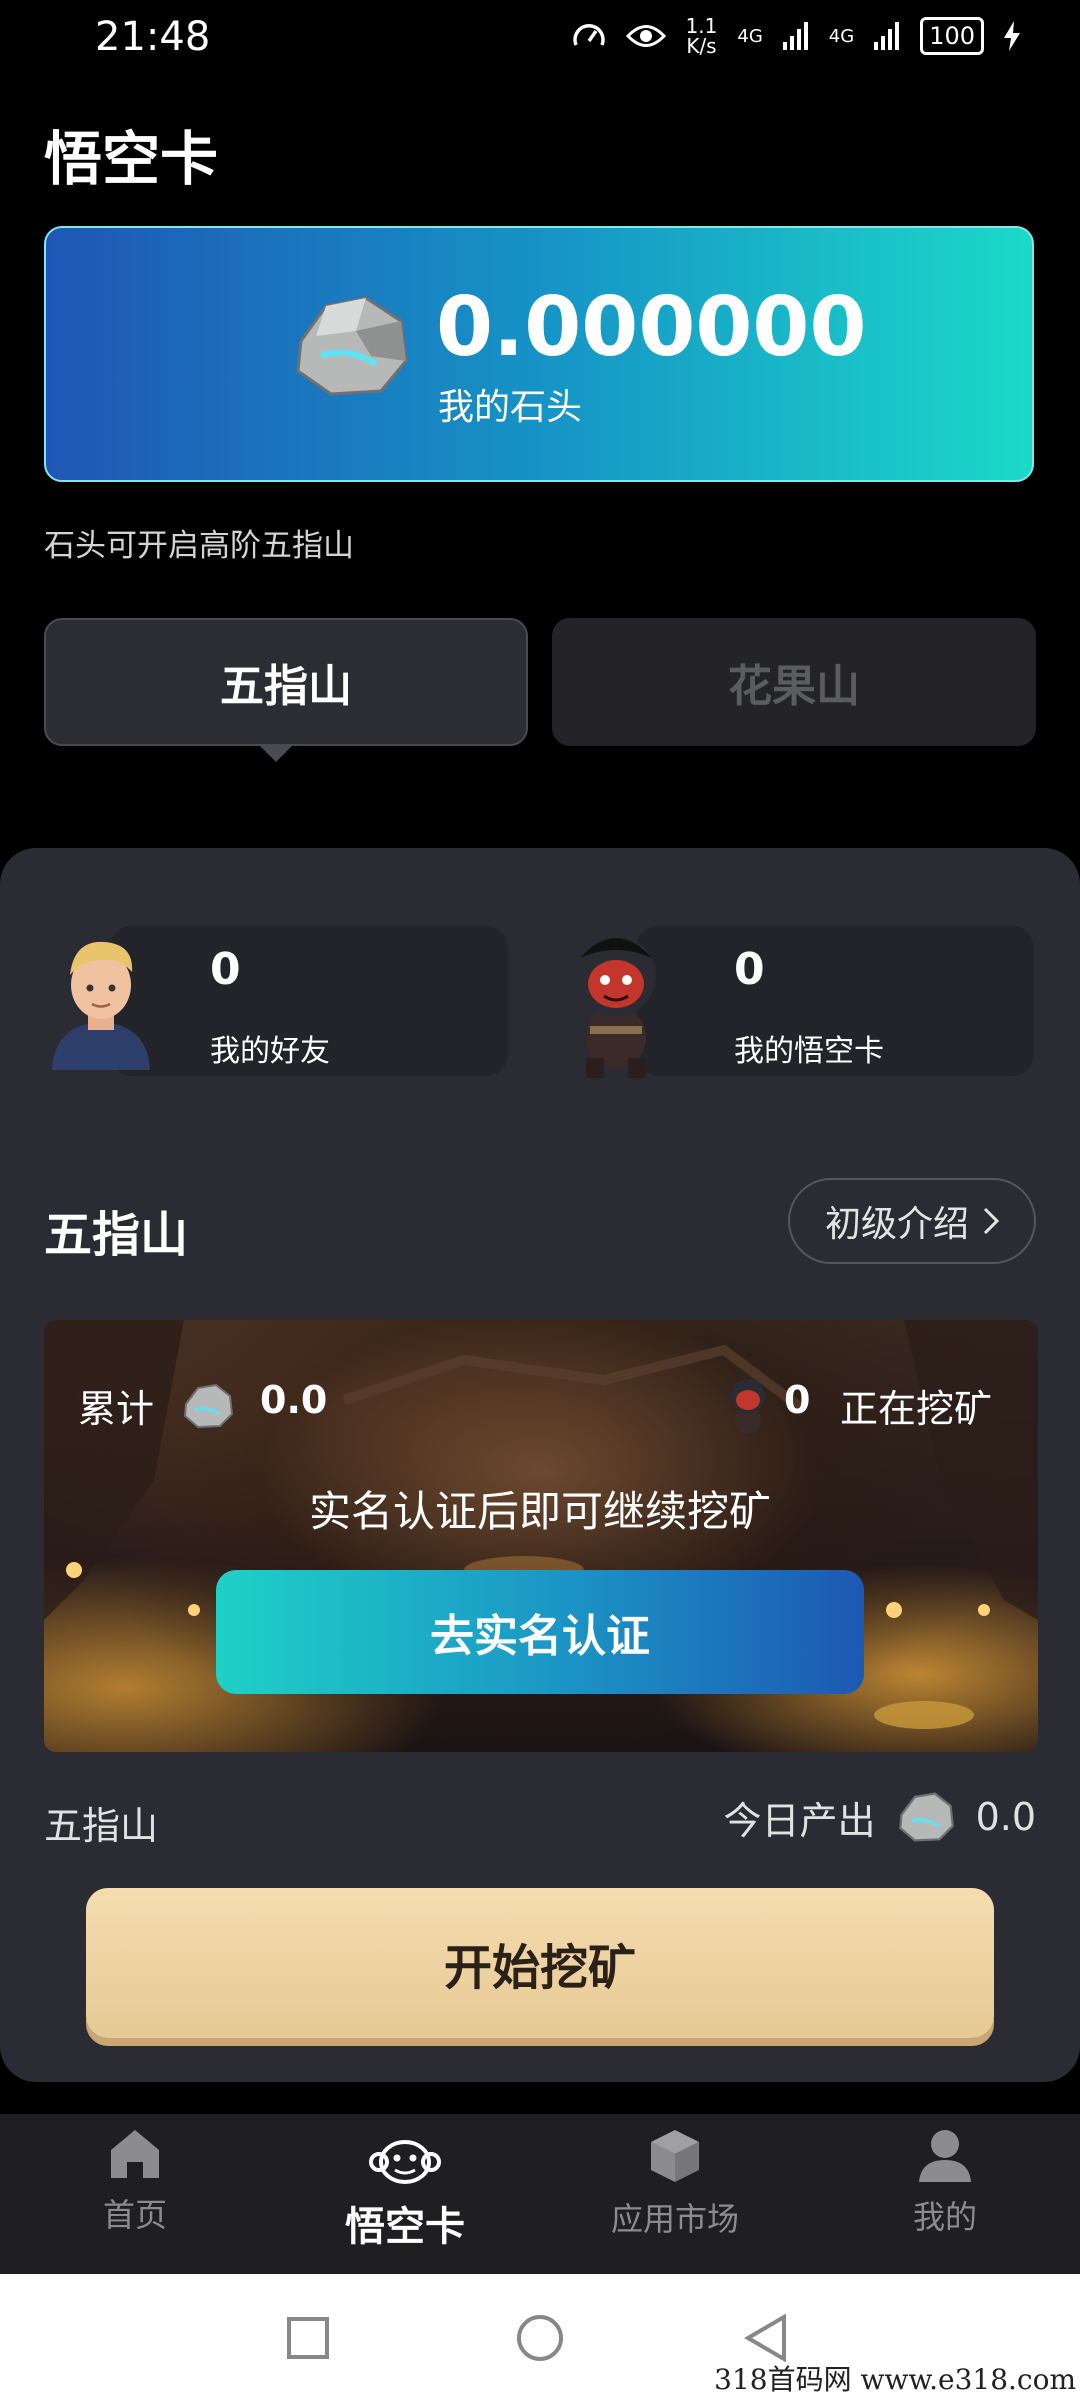 Image resolution: width=1080 pixels, height=2400 pixels. Describe the element at coordinates (116, 1409) in the screenshot. I see `total-label: 累计` at that location.